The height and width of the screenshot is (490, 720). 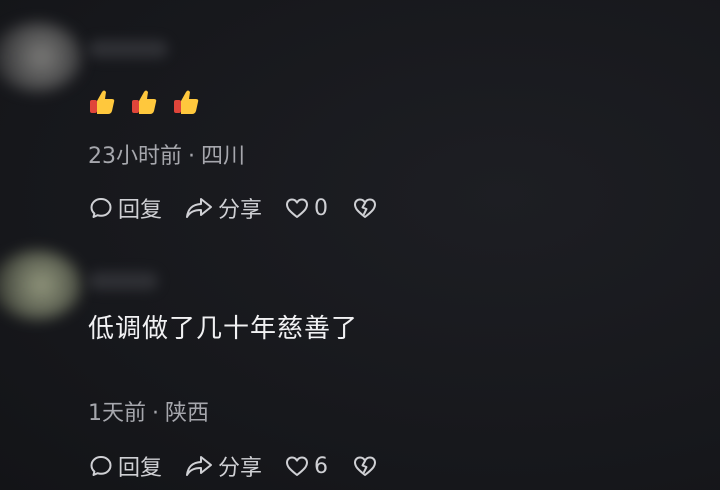 I want to click on like-button: 0, so click(x=306, y=208).